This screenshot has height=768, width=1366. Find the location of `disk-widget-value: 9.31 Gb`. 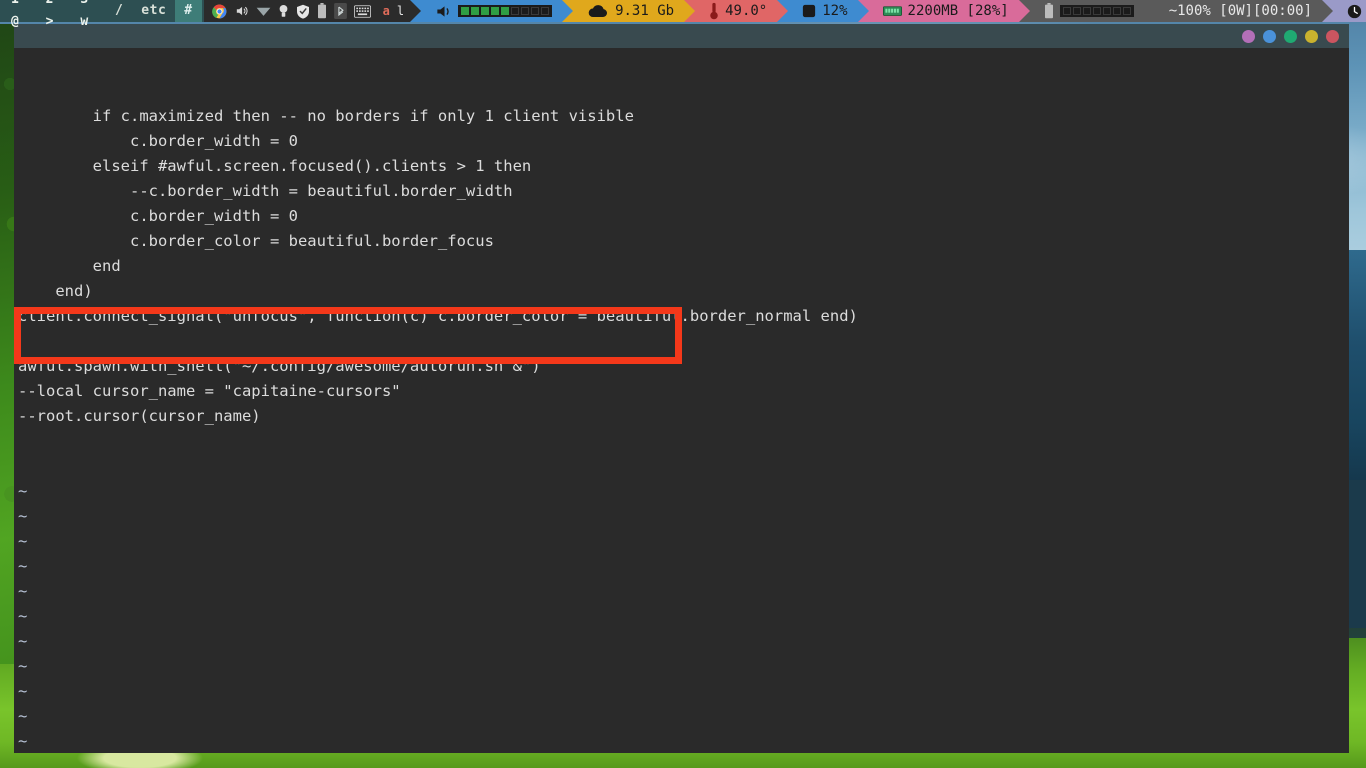

disk-widget-value: 9.31 Gb is located at coordinates (645, 11).